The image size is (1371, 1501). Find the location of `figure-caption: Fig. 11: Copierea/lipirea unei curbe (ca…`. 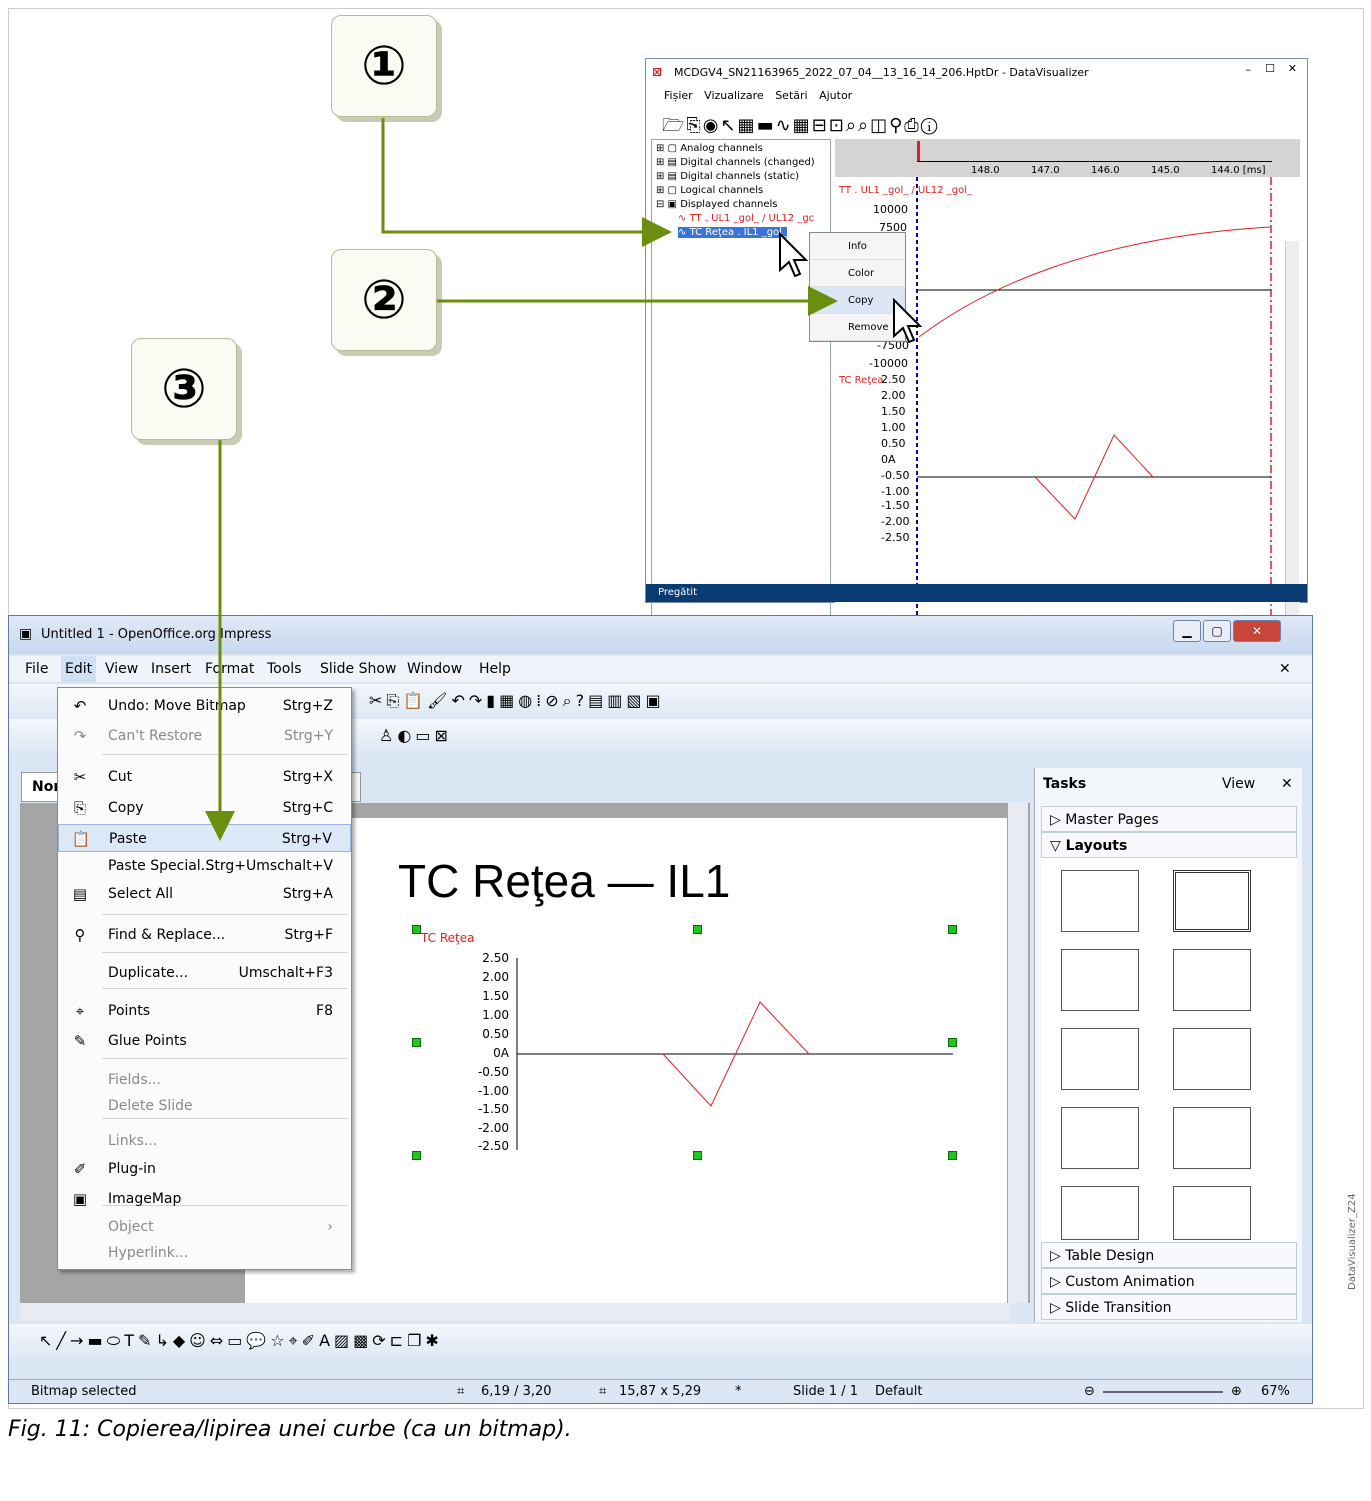

figure-caption: Fig. 11: Copierea/lipirea unei curbe (ca… is located at coordinates (290, 1429).